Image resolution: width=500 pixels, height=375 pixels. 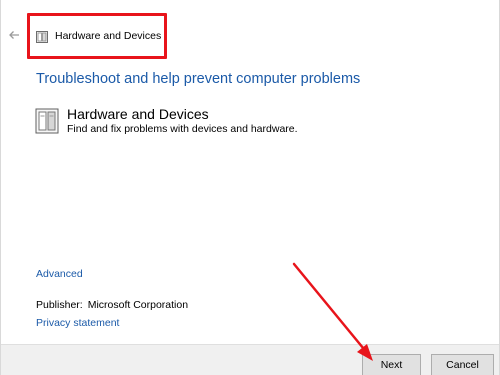 What do you see at coordinates (462, 364) in the screenshot?
I see `cancel-button: Cancel` at bounding box center [462, 364].